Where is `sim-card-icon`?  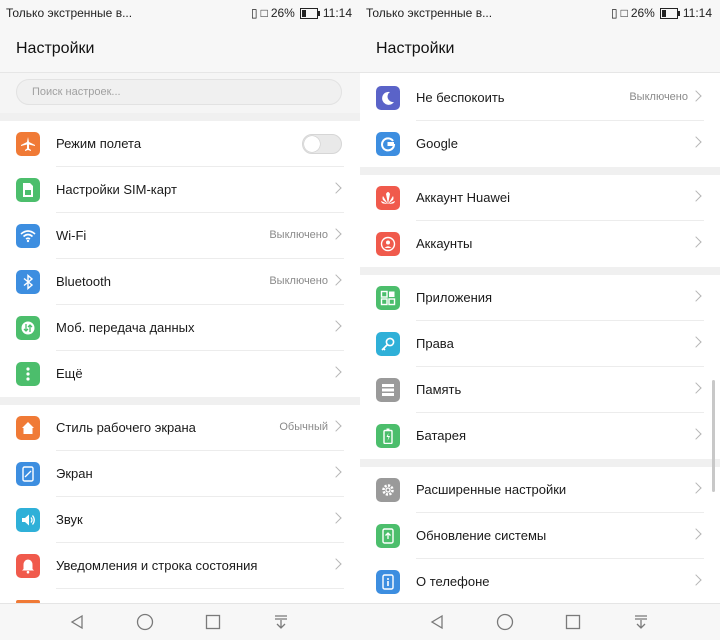 sim-card-icon is located at coordinates (28, 190).